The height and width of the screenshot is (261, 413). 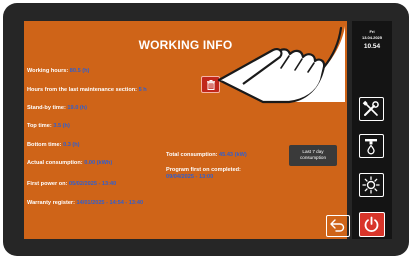 I want to click on total-consumption-value: 45.43 (kW), so click(x=233, y=155).